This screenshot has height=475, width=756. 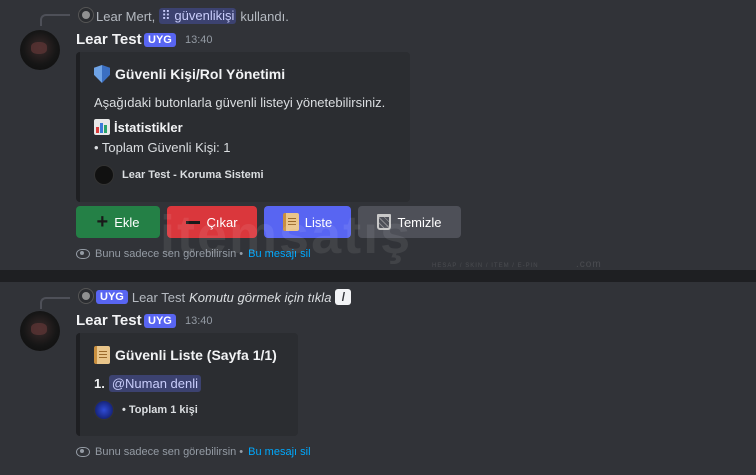 What do you see at coordinates (378, 276) in the screenshot?
I see `message-divider` at bounding box center [378, 276].